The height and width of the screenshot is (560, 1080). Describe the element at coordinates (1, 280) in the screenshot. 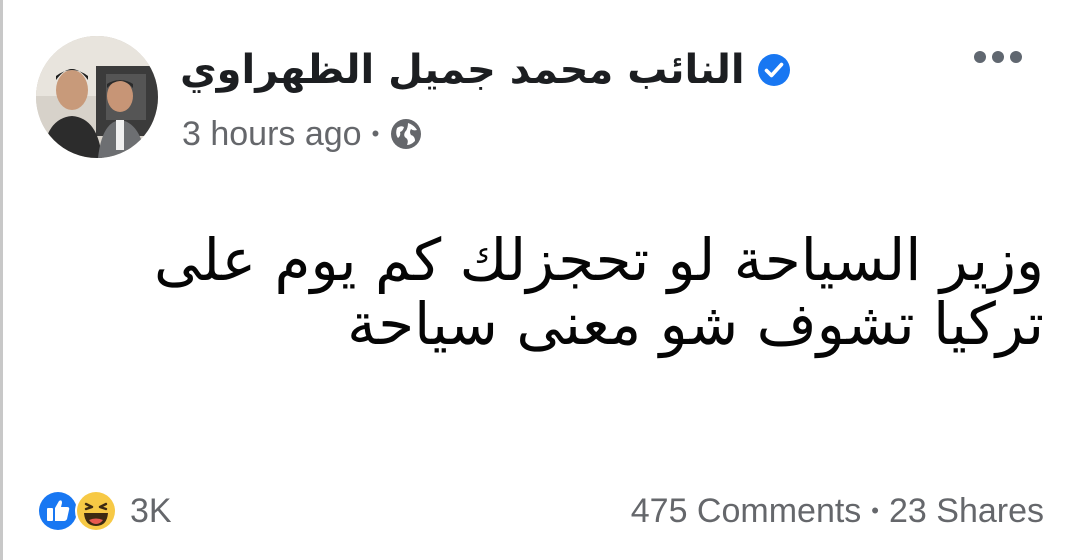

I see `post-border` at that location.